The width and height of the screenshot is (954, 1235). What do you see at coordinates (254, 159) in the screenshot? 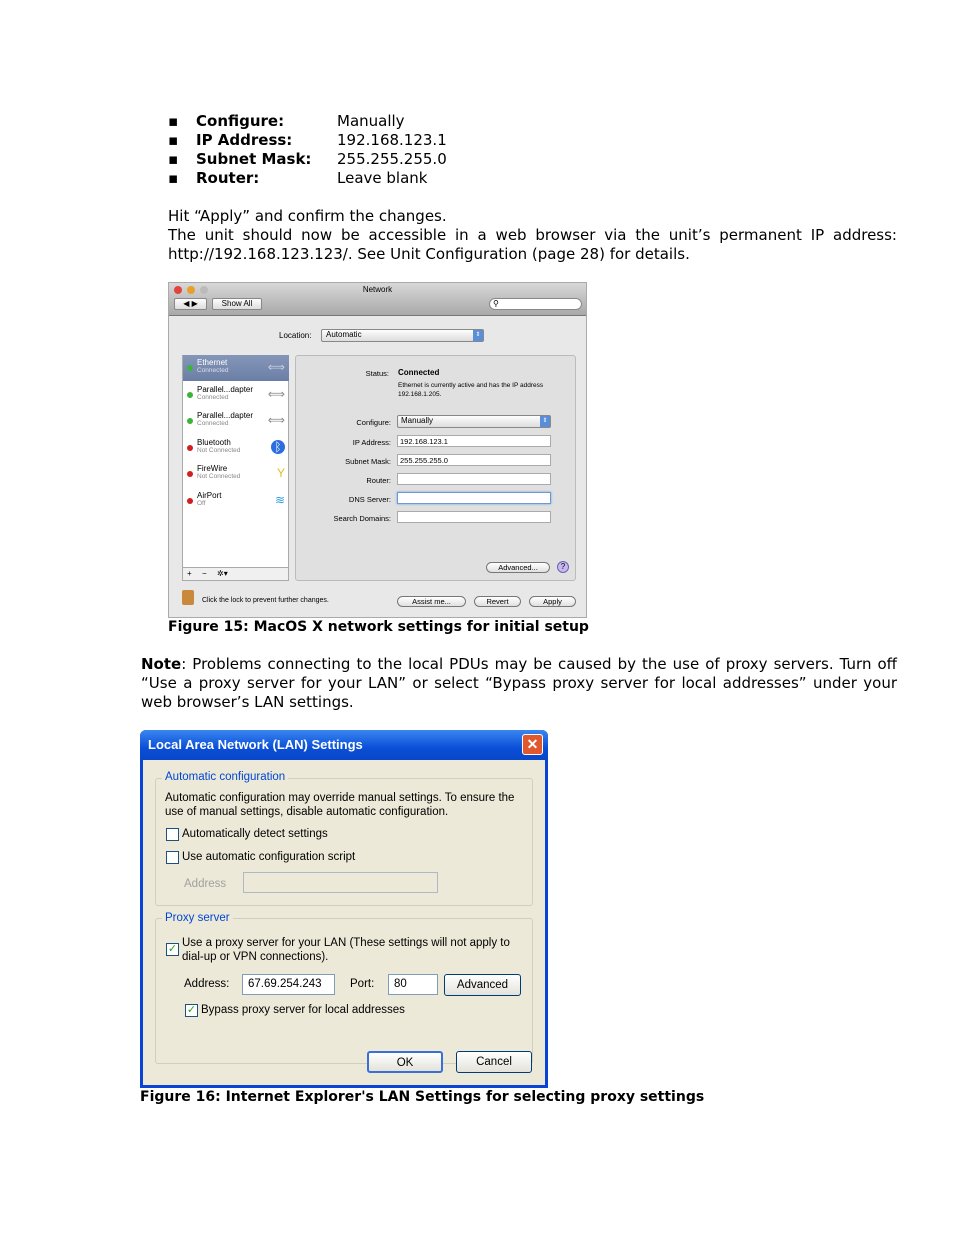
I see `setting-label: Subnet Mask:` at bounding box center [254, 159].